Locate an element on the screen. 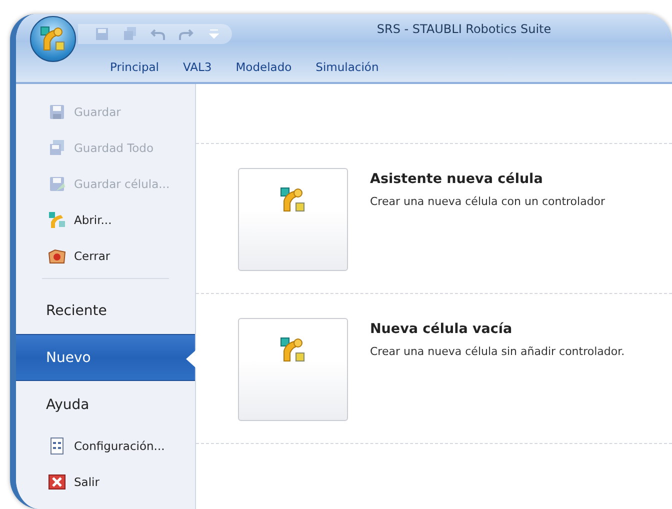 The height and width of the screenshot is (509, 672). application-button is located at coordinates (53, 39).